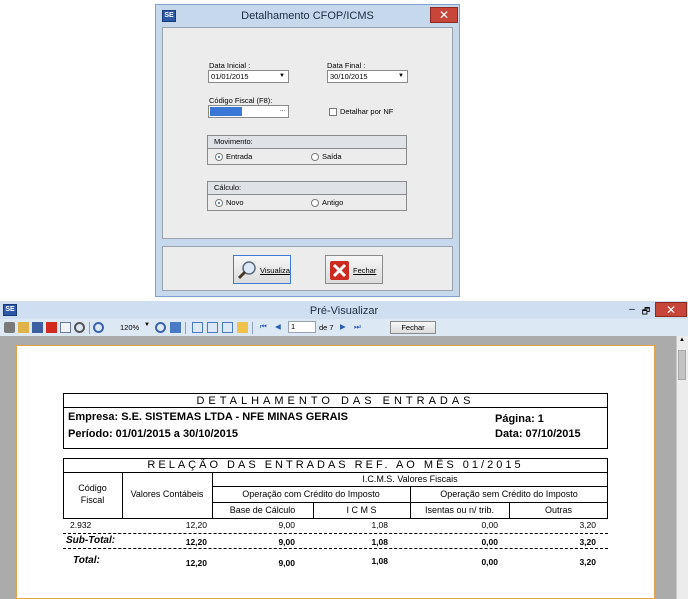 This screenshot has height=599, width=688. What do you see at coordinates (489, 542) in the screenshot?
I see `subtotal-exempt: 0,00` at bounding box center [489, 542].